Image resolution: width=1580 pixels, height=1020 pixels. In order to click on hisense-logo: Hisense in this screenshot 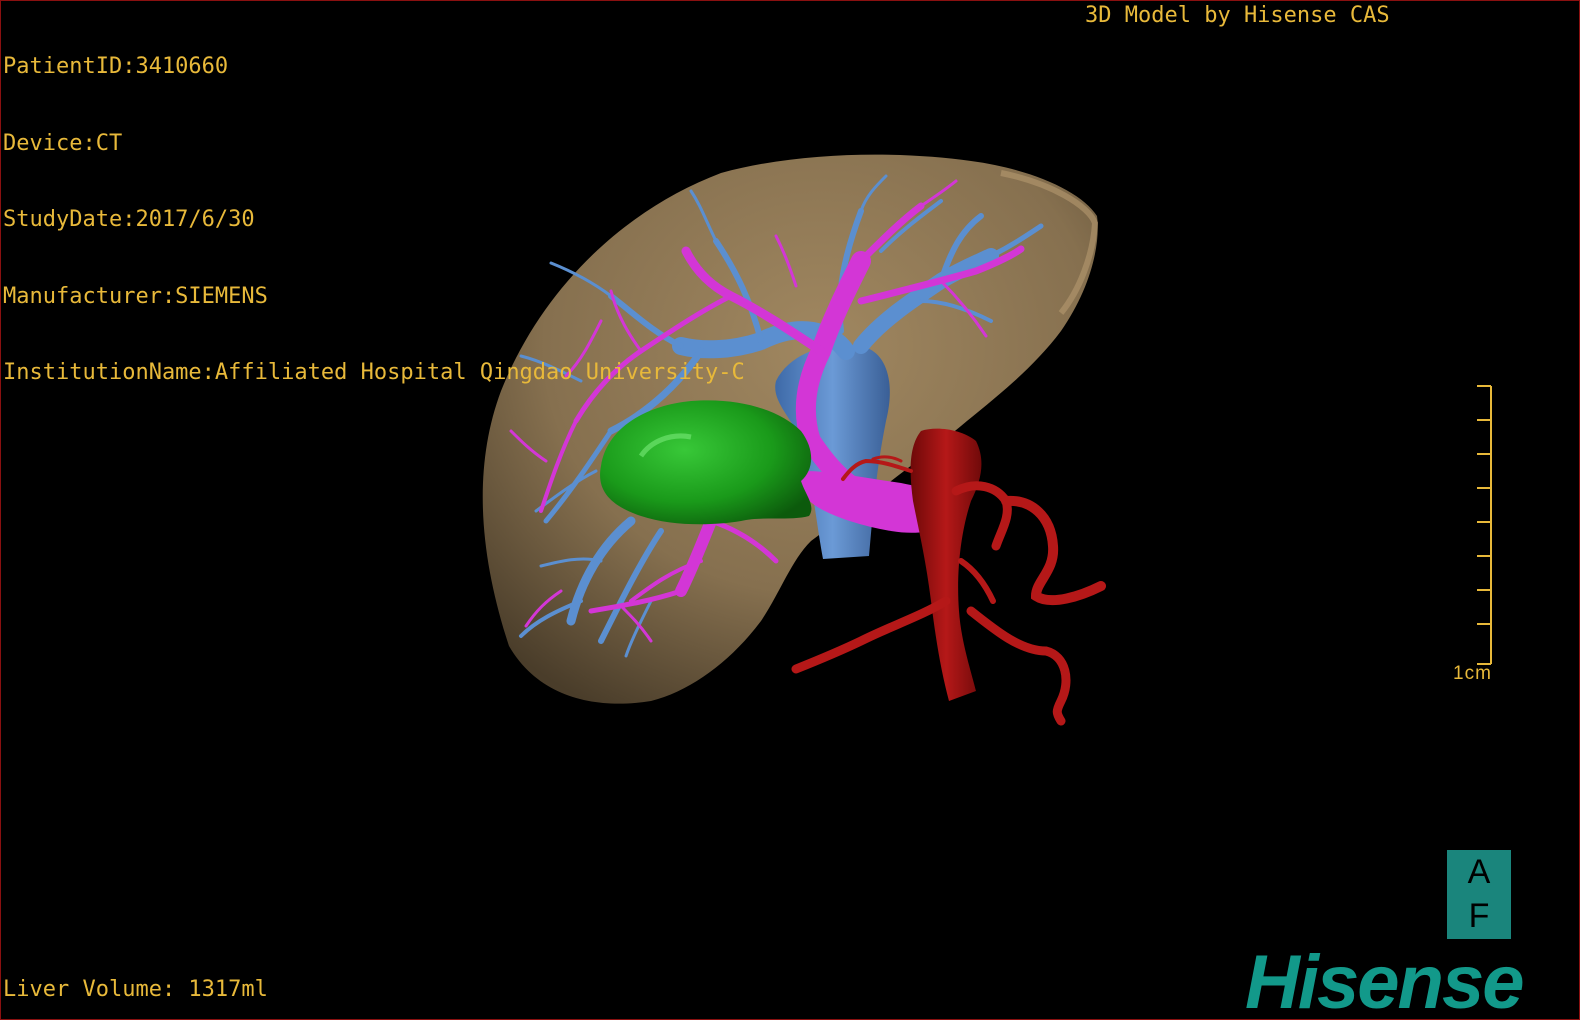, I will do `click(1384, 980)`.